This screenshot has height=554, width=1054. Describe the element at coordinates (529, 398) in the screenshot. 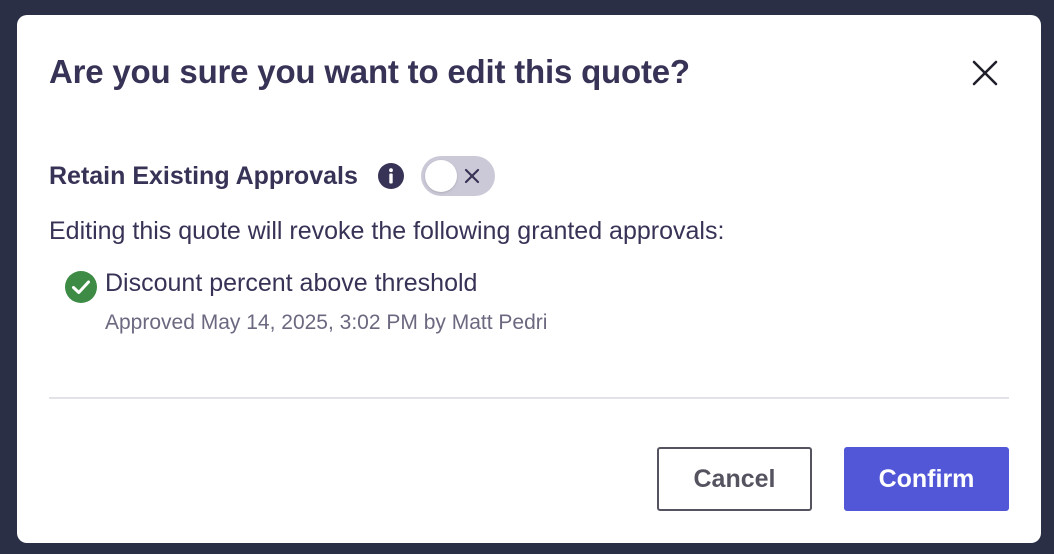

I see `footer-divider` at that location.